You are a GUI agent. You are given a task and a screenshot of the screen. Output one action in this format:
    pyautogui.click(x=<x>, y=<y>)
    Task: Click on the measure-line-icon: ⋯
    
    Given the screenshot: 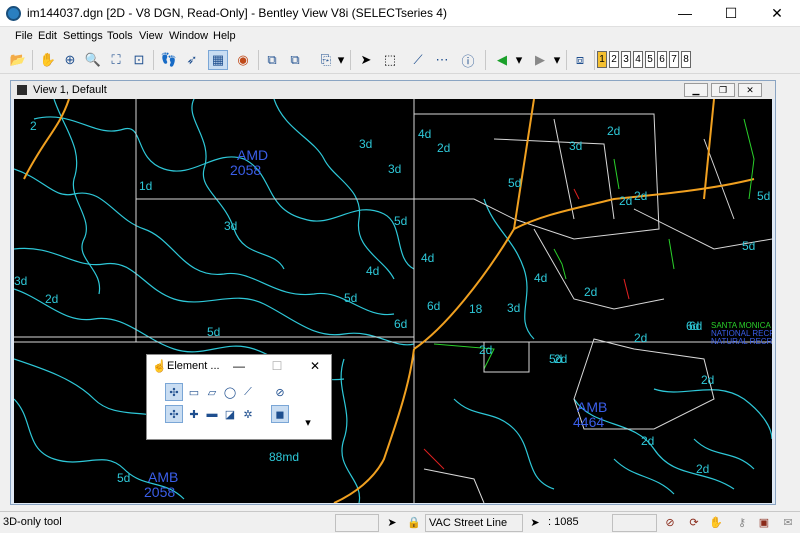 What is the action you would take?
    pyautogui.click(x=442, y=60)
    